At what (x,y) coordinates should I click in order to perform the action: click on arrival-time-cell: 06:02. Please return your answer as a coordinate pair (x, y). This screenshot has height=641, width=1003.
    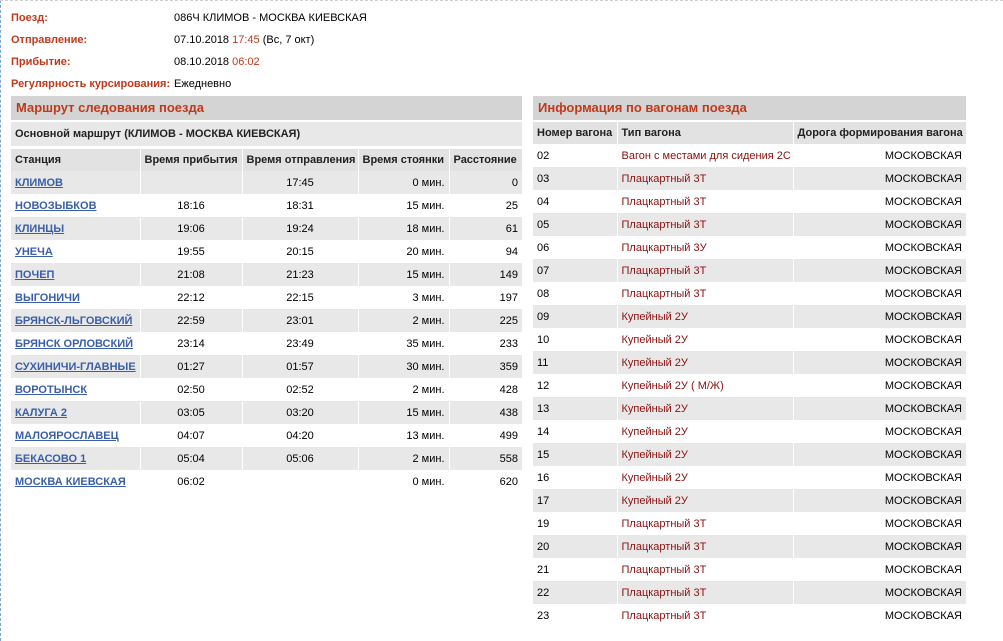
    Looking at the image, I should click on (190, 481).